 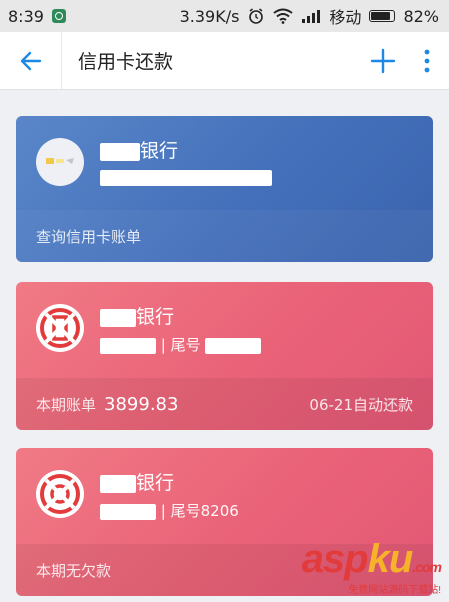 What do you see at coordinates (224, 329) in the screenshot?
I see `card-header: 银行 | 尾号` at bounding box center [224, 329].